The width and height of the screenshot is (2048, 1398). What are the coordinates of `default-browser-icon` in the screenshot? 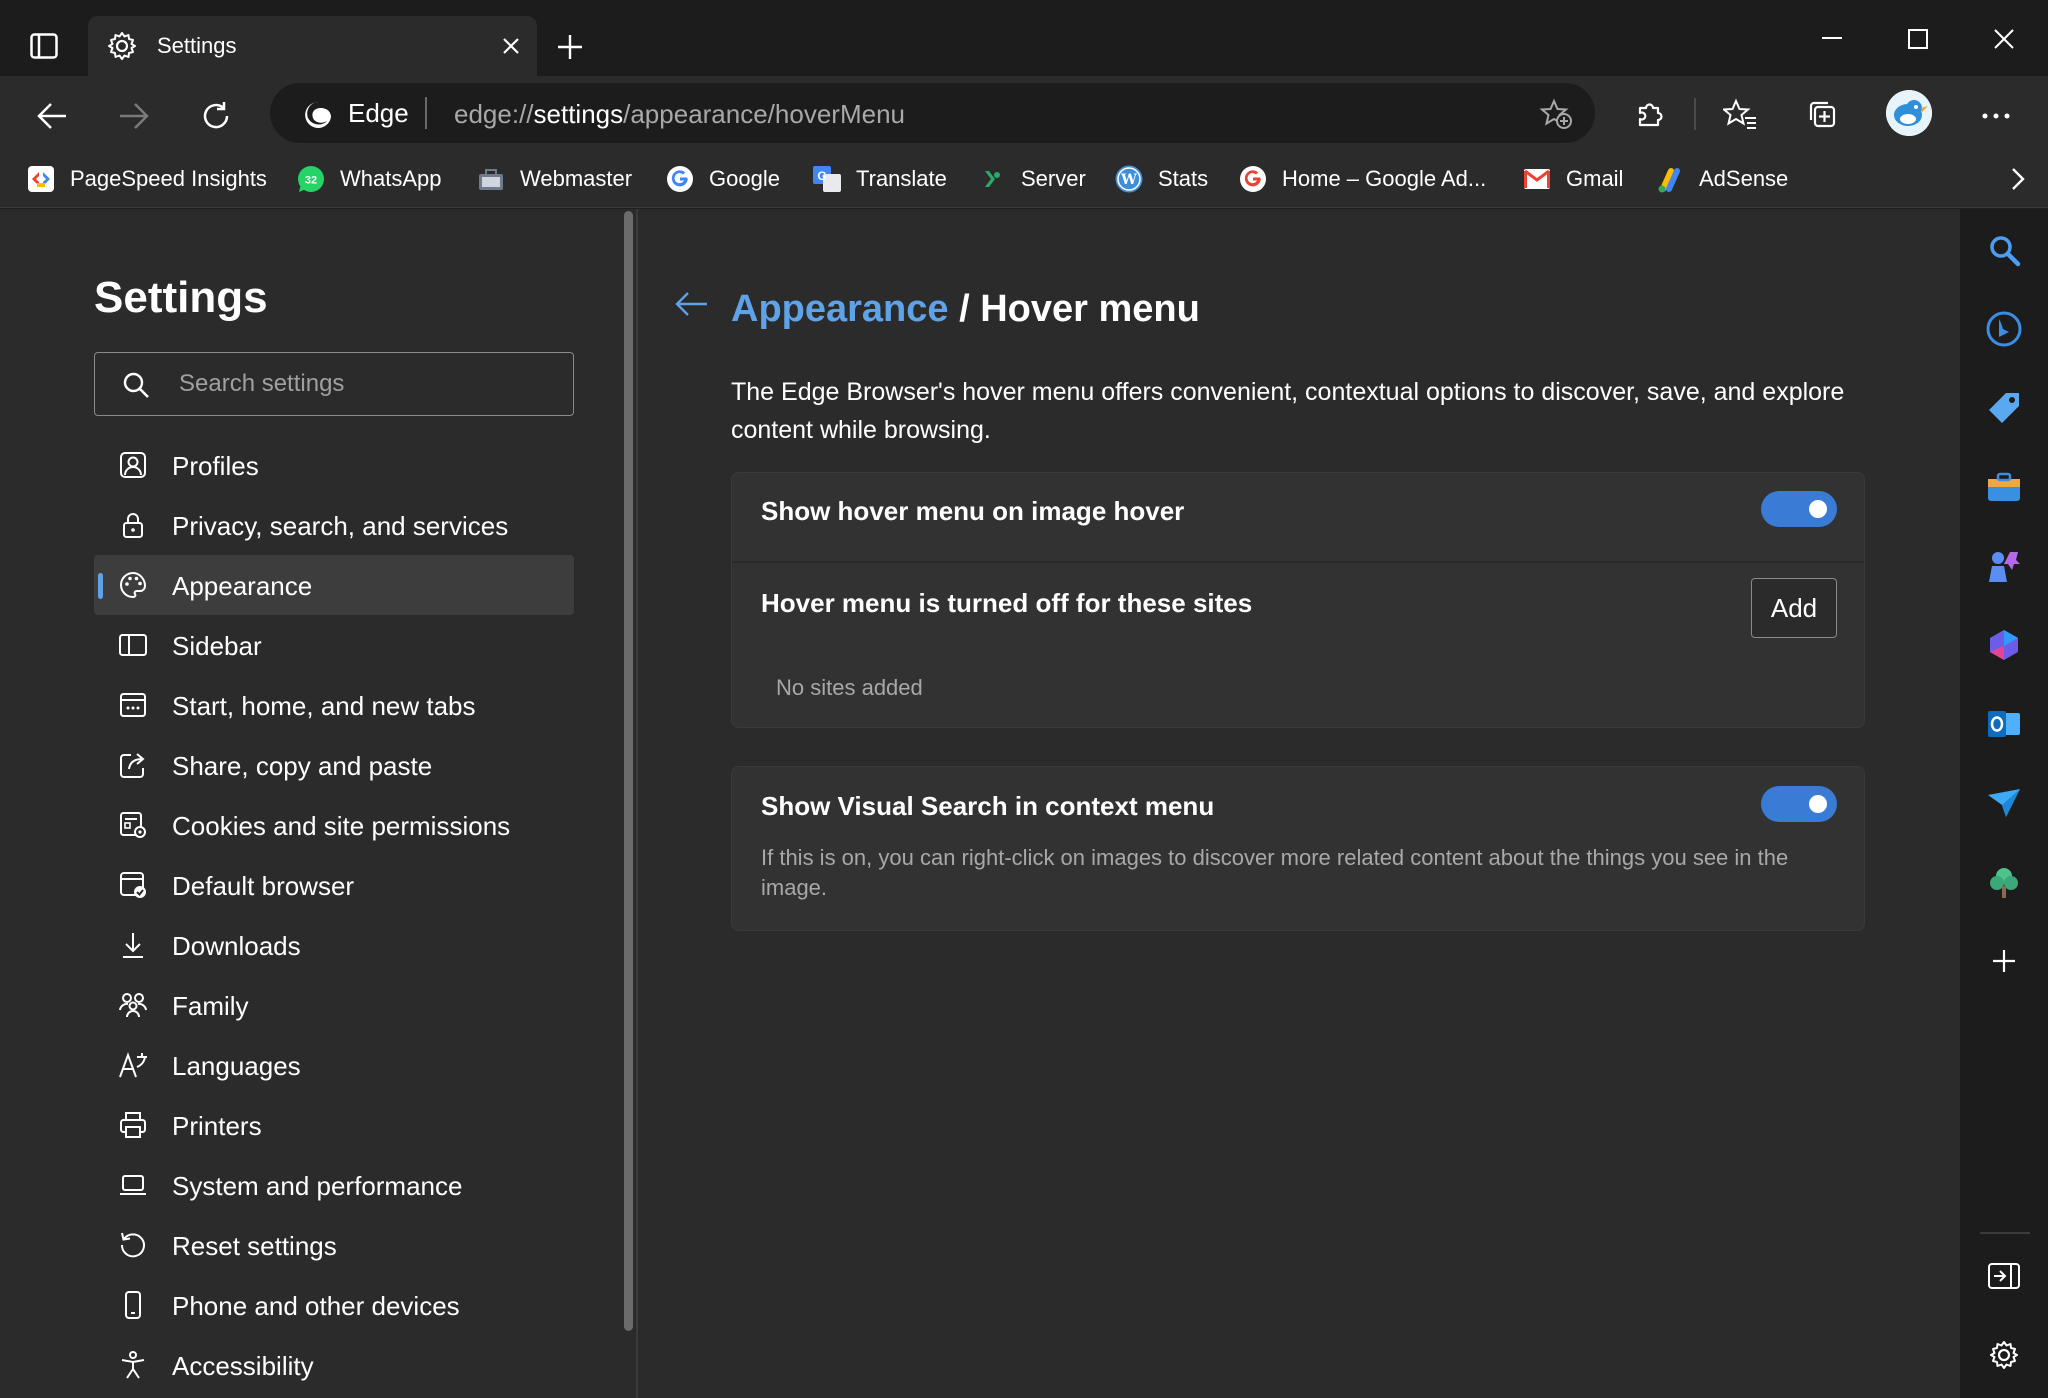 It's located at (133, 885).